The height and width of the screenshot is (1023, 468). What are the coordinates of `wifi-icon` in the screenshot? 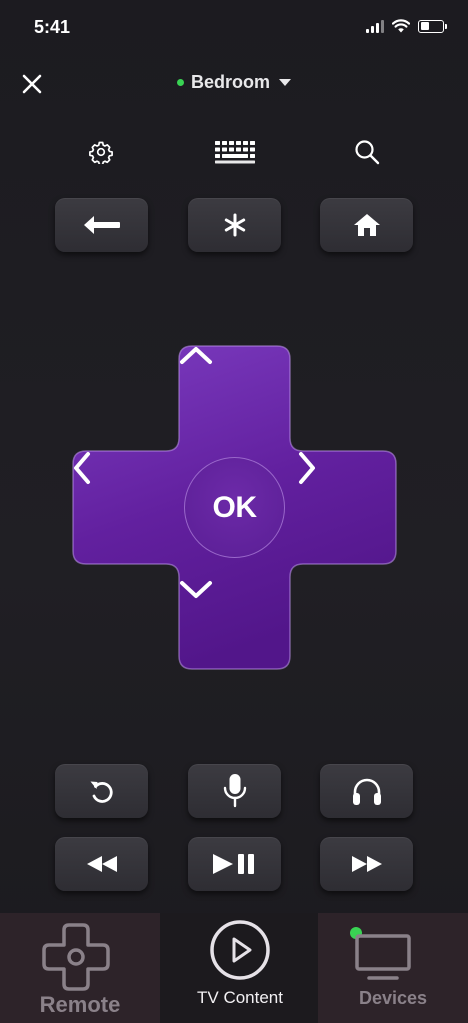 It's located at (401, 26).